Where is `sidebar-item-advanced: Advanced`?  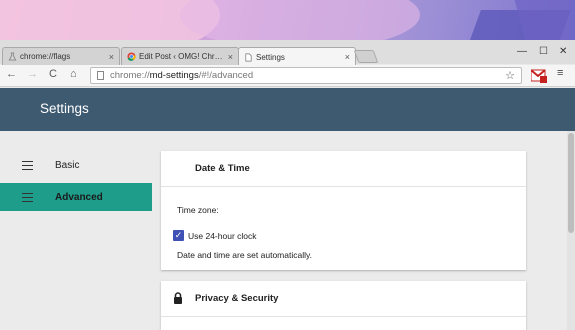 sidebar-item-advanced: Advanced is located at coordinates (76, 197).